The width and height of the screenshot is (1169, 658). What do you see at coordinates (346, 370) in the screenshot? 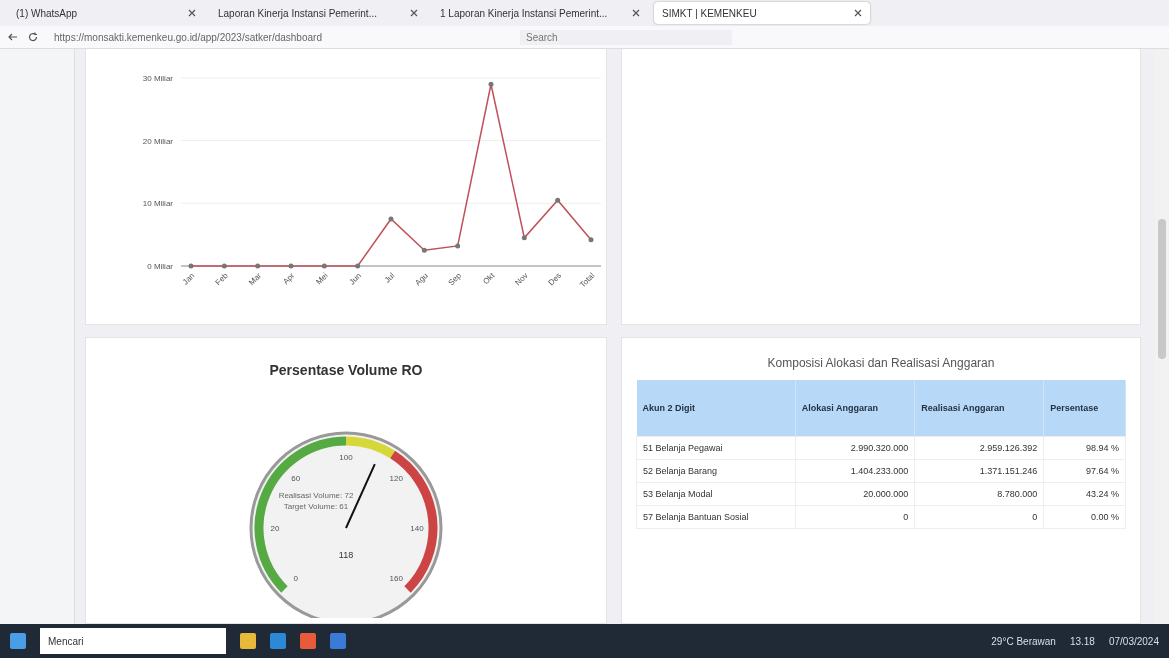
I see `card-title: Persentase Volume RO` at bounding box center [346, 370].